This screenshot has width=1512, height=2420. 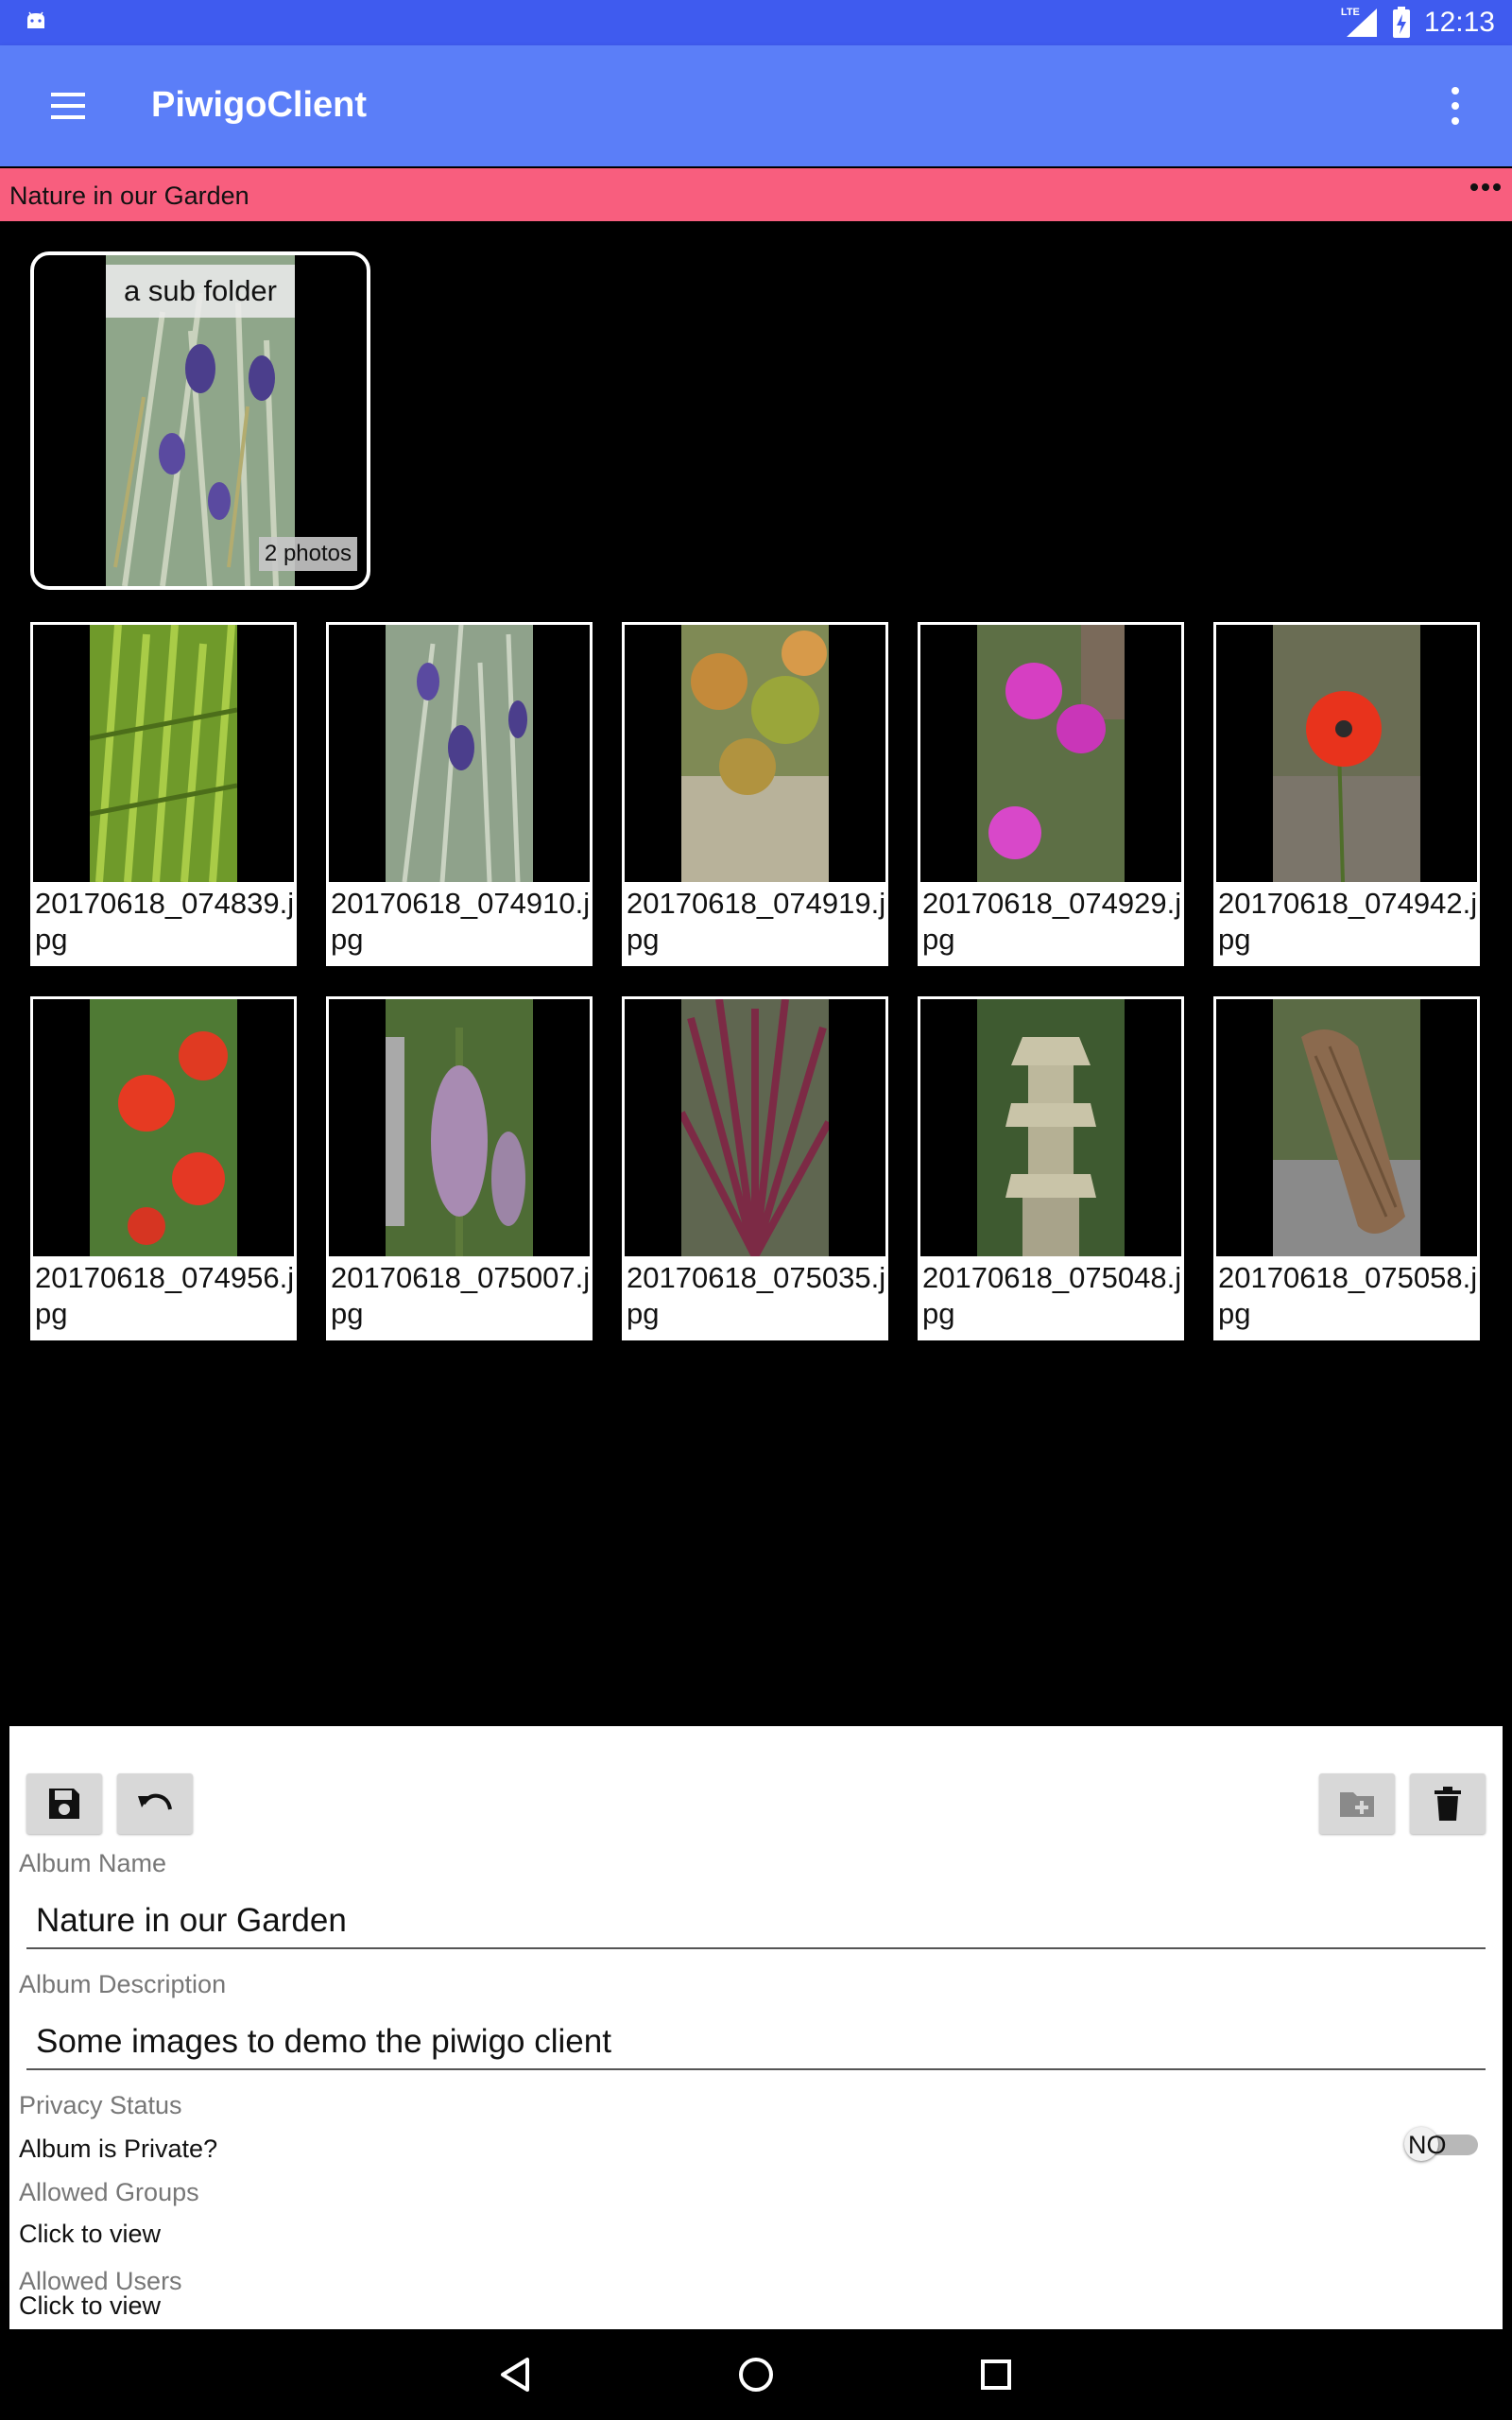 What do you see at coordinates (90, 2234) in the screenshot?
I see `allowed-groups-link: Click to view` at bounding box center [90, 2234].